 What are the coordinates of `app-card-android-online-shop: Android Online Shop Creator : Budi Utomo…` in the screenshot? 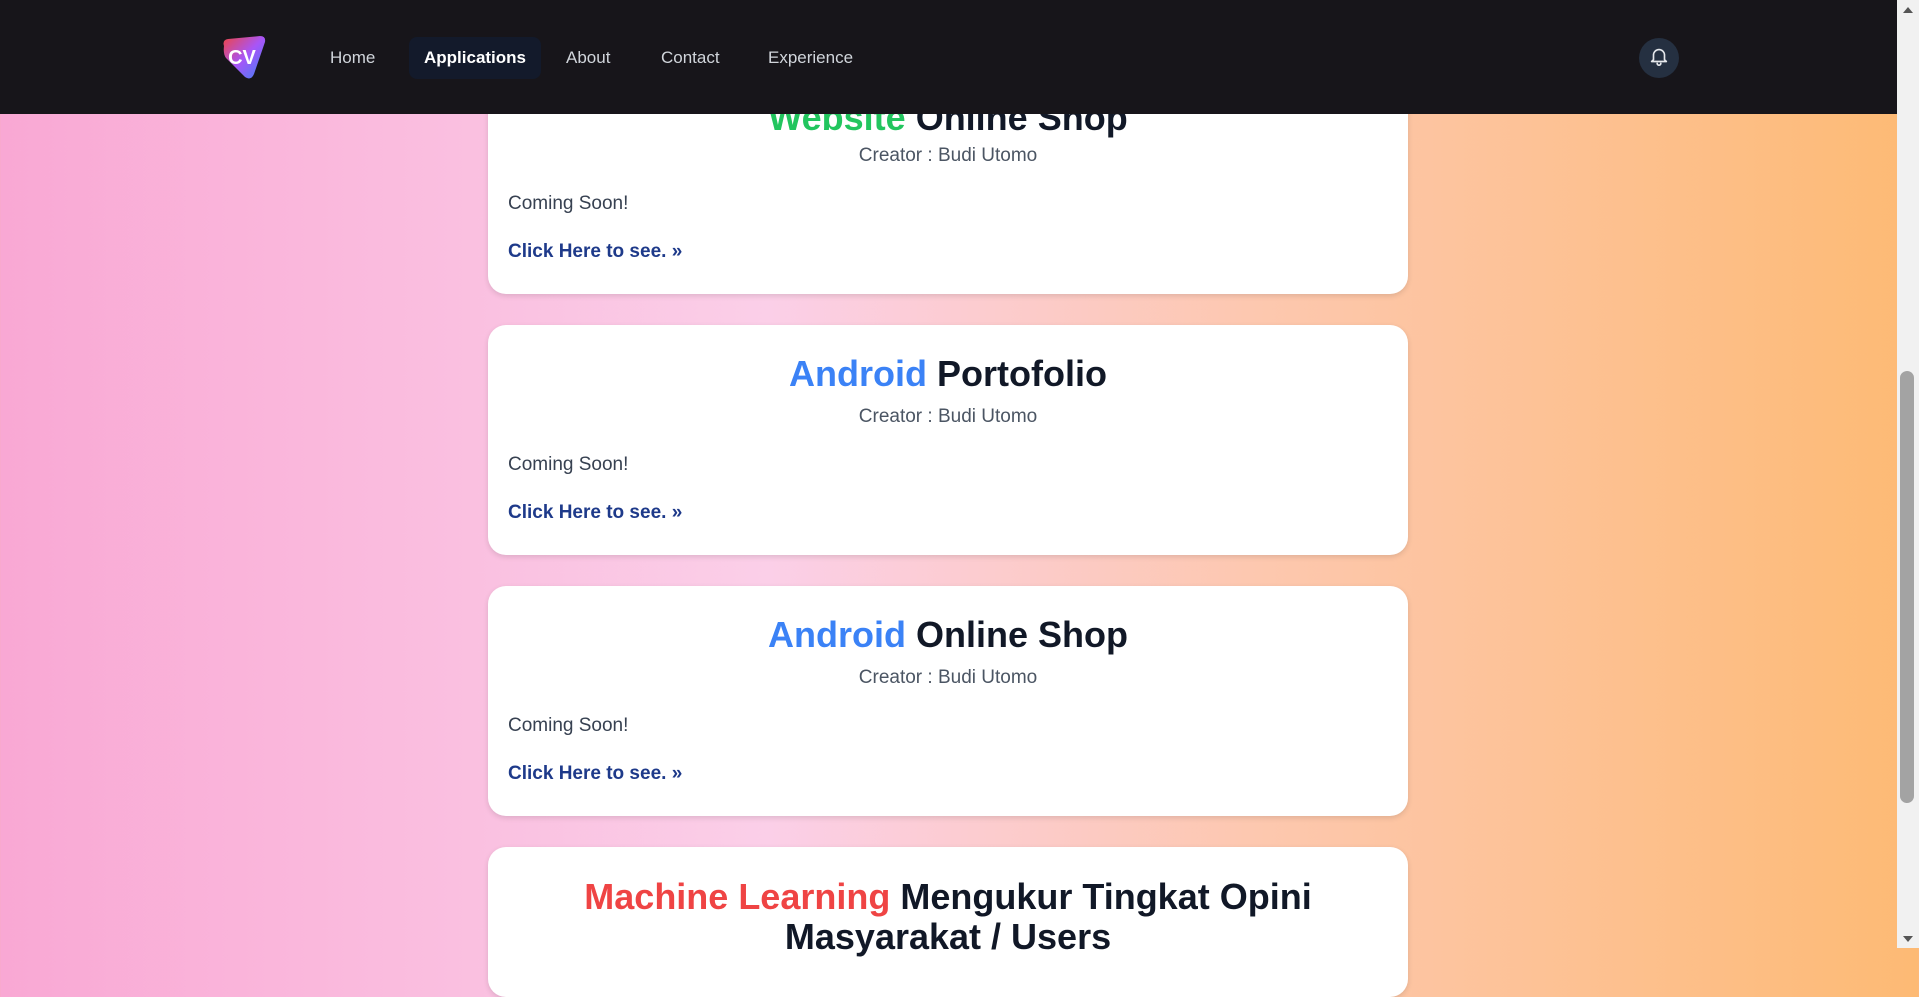 It's located at (948, 701).